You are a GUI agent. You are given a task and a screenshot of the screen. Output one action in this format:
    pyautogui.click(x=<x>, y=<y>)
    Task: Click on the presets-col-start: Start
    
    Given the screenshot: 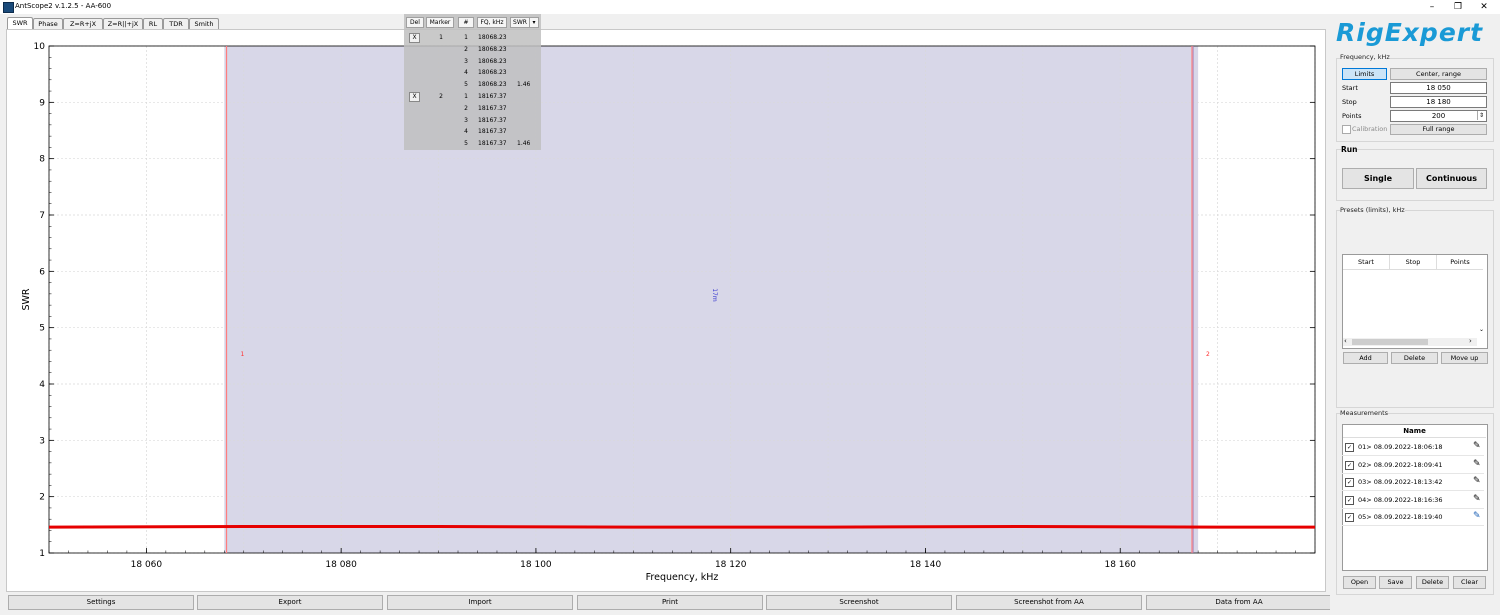 What is the action you would take?
    pyautogui.click(x=1366, y=262)
    